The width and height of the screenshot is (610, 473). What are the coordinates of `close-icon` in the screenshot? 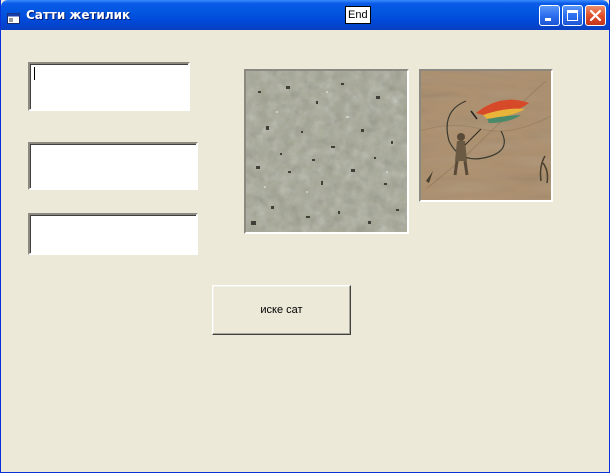 It's located at (595, 15).